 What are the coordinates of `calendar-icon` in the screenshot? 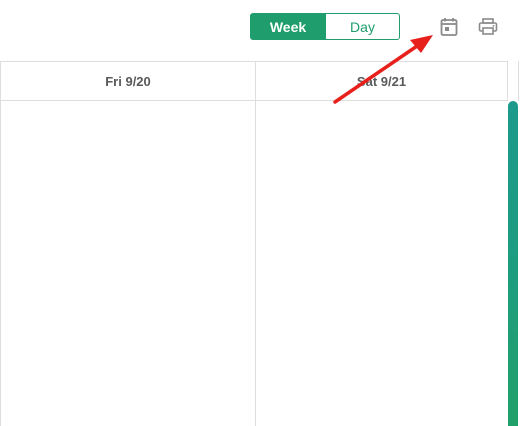 It's located at (449, 27).